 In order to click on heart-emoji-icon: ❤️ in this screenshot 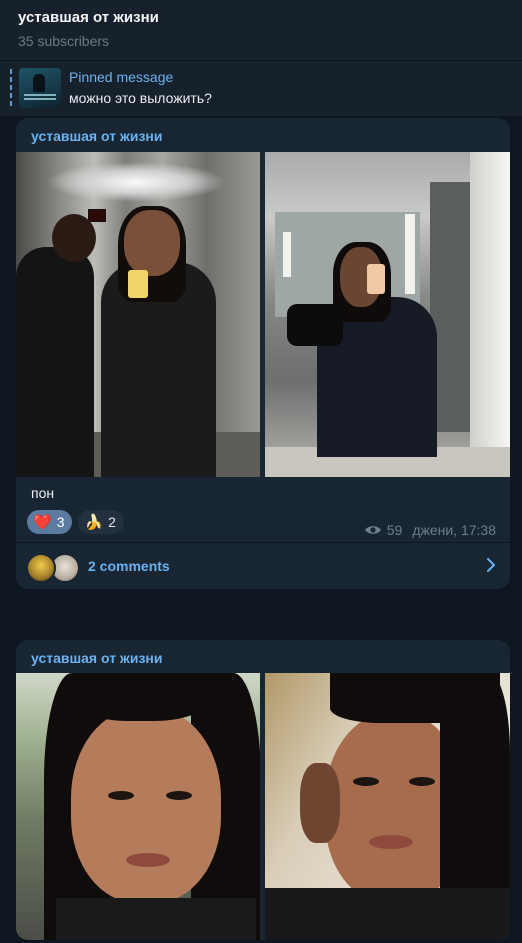, I will do `click(42, 522)`.